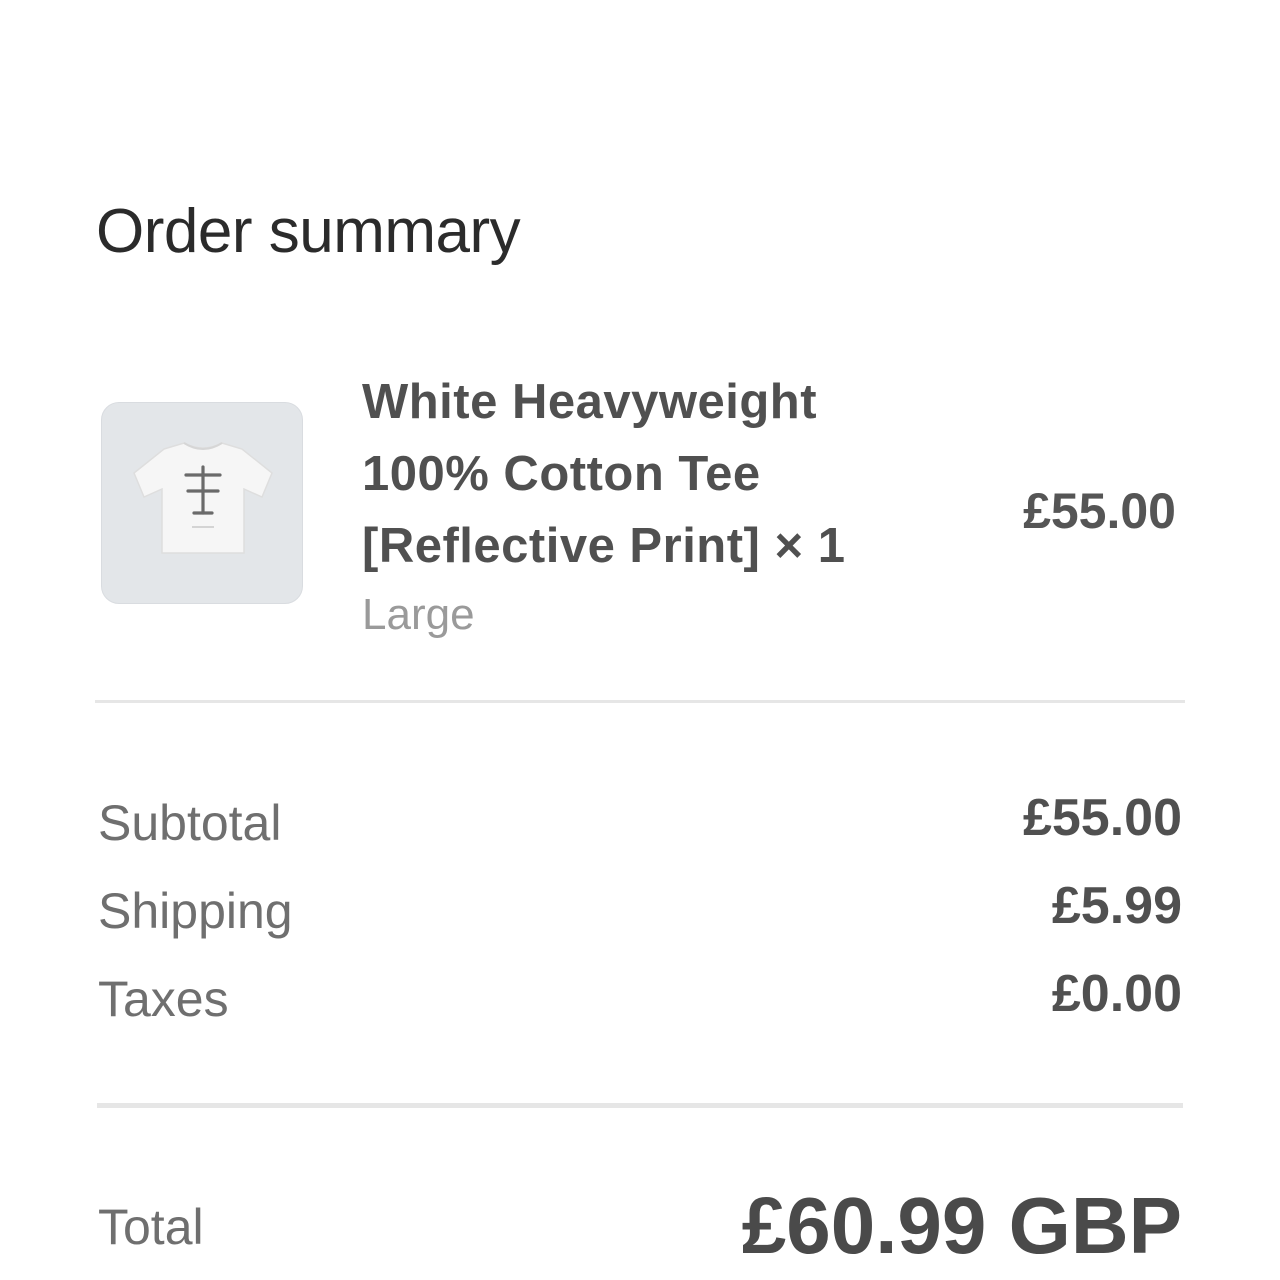 The width and height of the screenshot is (1280, 1280). I want to click on total-label: Total, so click(151, 1227).